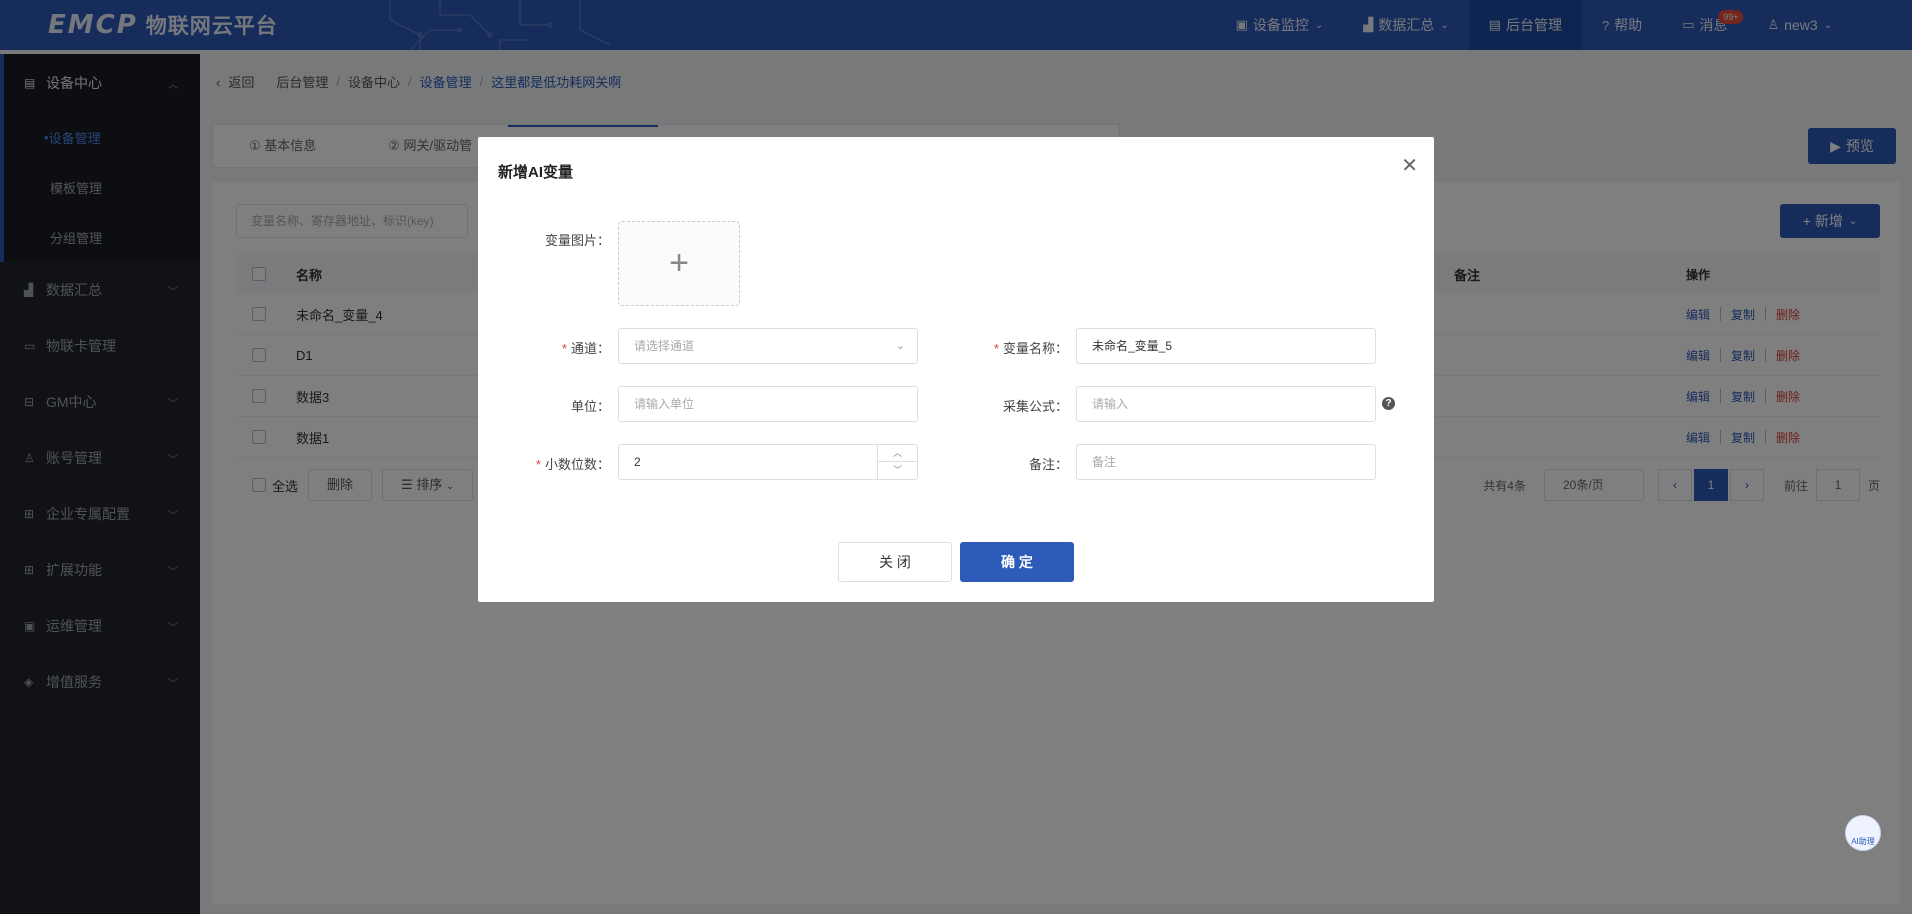  What do you see at coordinates (1017, 562) in the screenshot?
I see `confirm-button: 确 定` at bounding box center [1017, 562].